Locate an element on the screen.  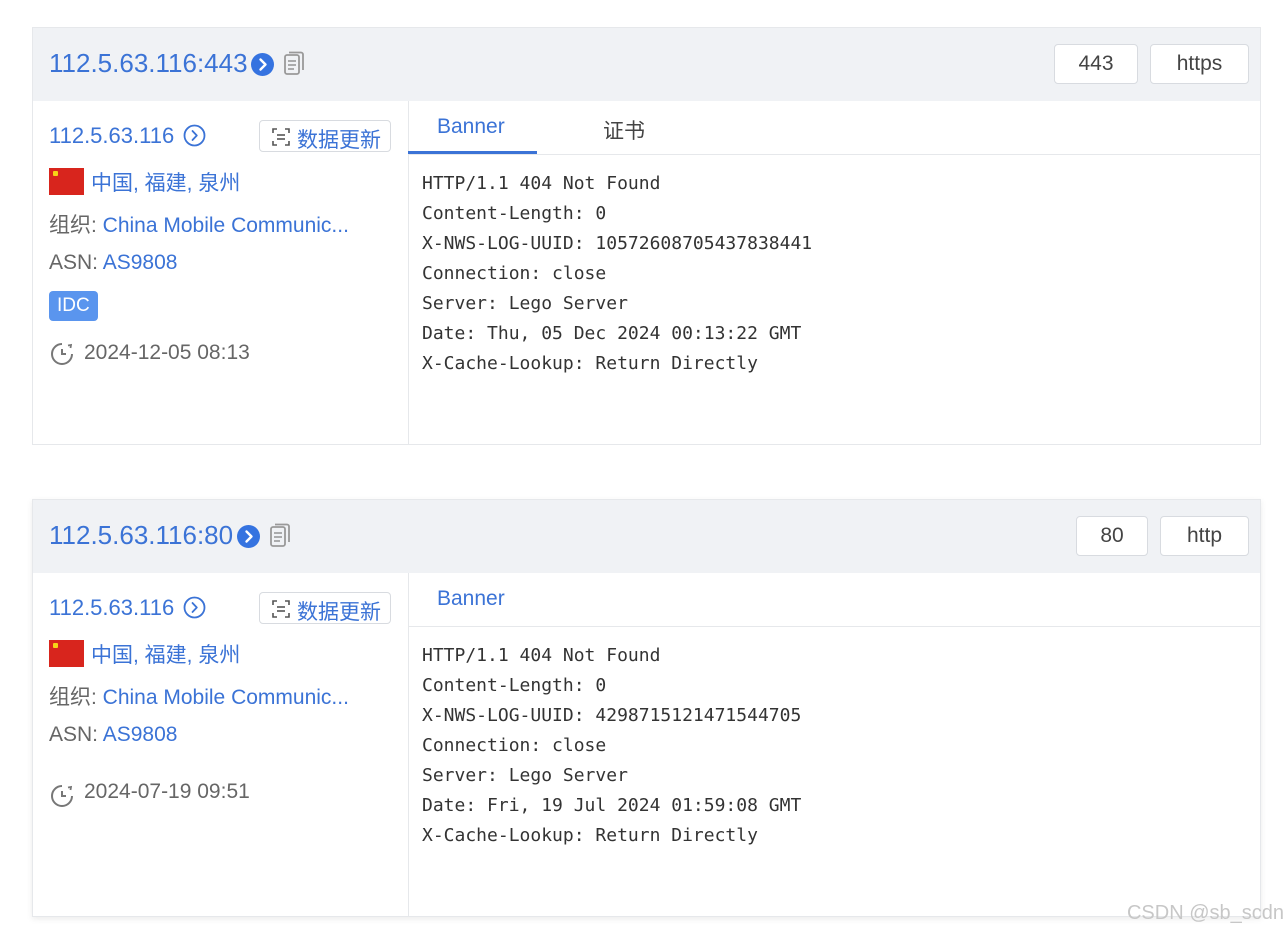
banner-line: X-NWS-LOG-UUID: 4298715121471544705 is located at coordinates (612, 715).